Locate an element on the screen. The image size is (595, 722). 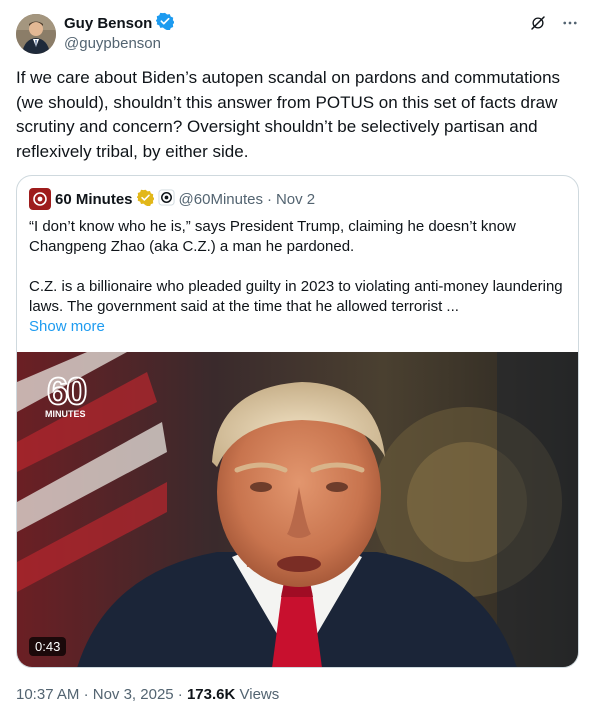
show-more-link: Show more is located at coordinates (296, 327).